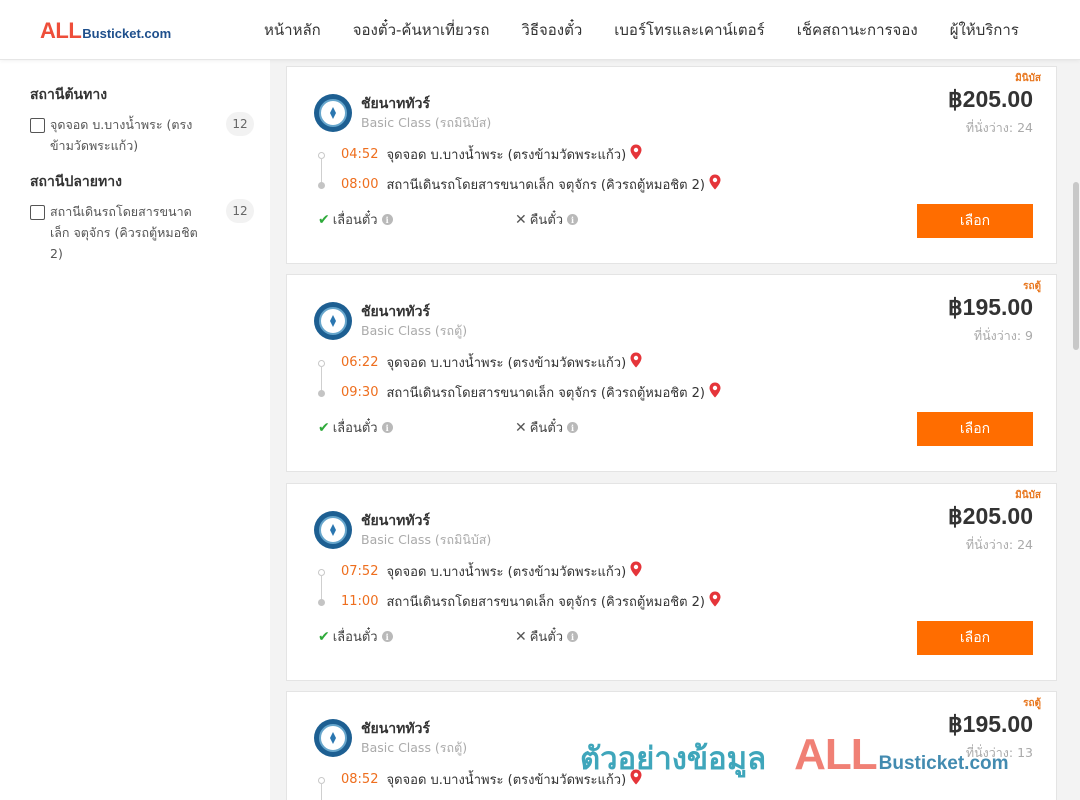  I want to click on origin-filter-title: สถานีต้นทาง, so click(69, 95).